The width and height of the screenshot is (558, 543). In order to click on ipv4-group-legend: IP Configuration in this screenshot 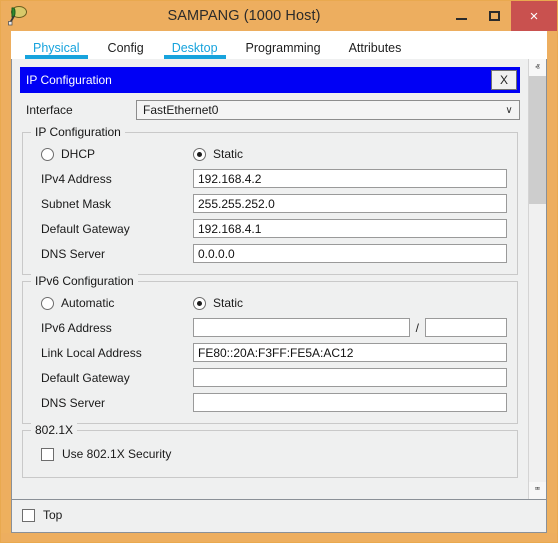, I will do `click(78, 132)`.